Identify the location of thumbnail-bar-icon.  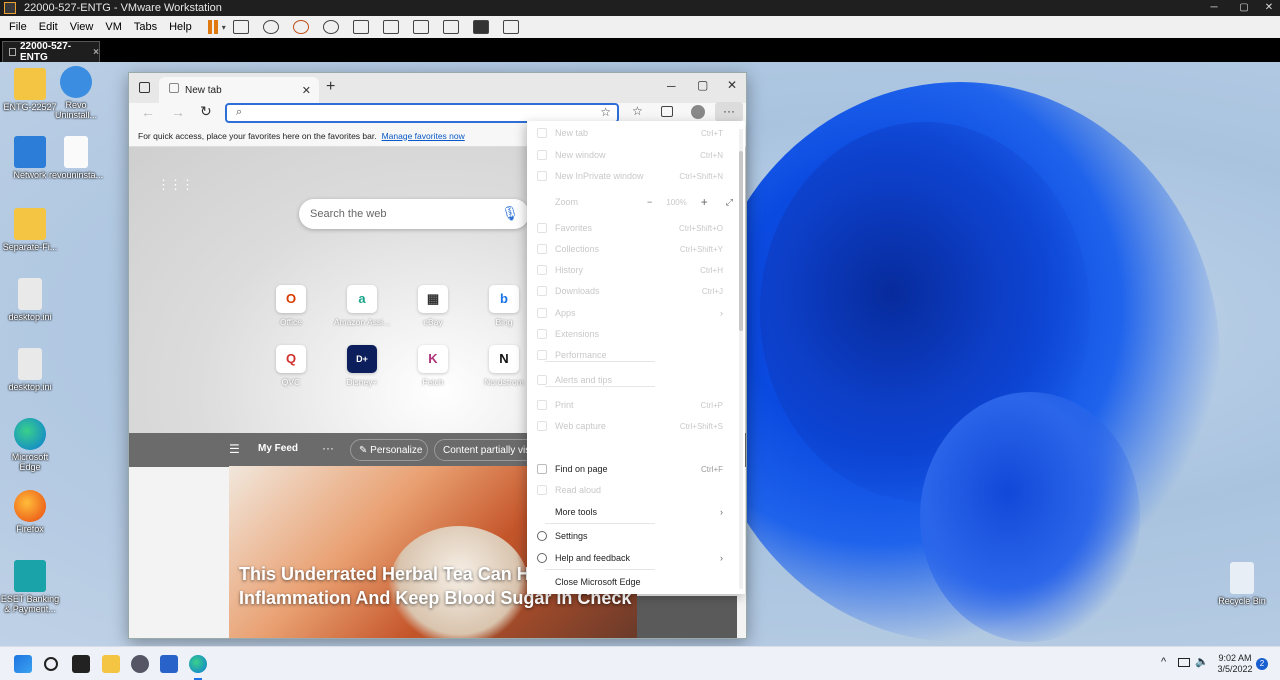
(390, 27).